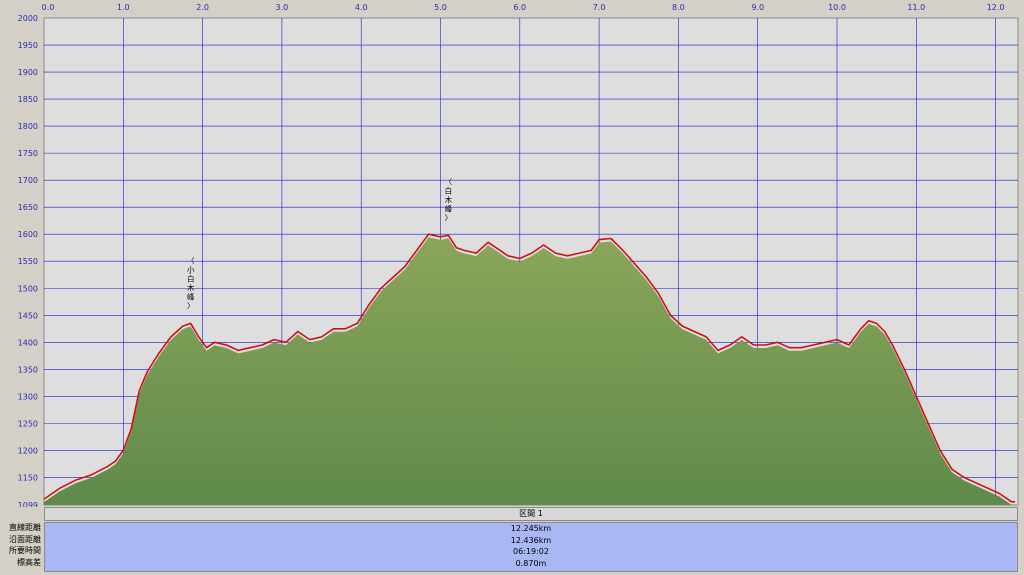 Image resolution: width=1024 pixels, height=575 pixels. I want to click on x-tick-label: 2.0, so click(202, 7).